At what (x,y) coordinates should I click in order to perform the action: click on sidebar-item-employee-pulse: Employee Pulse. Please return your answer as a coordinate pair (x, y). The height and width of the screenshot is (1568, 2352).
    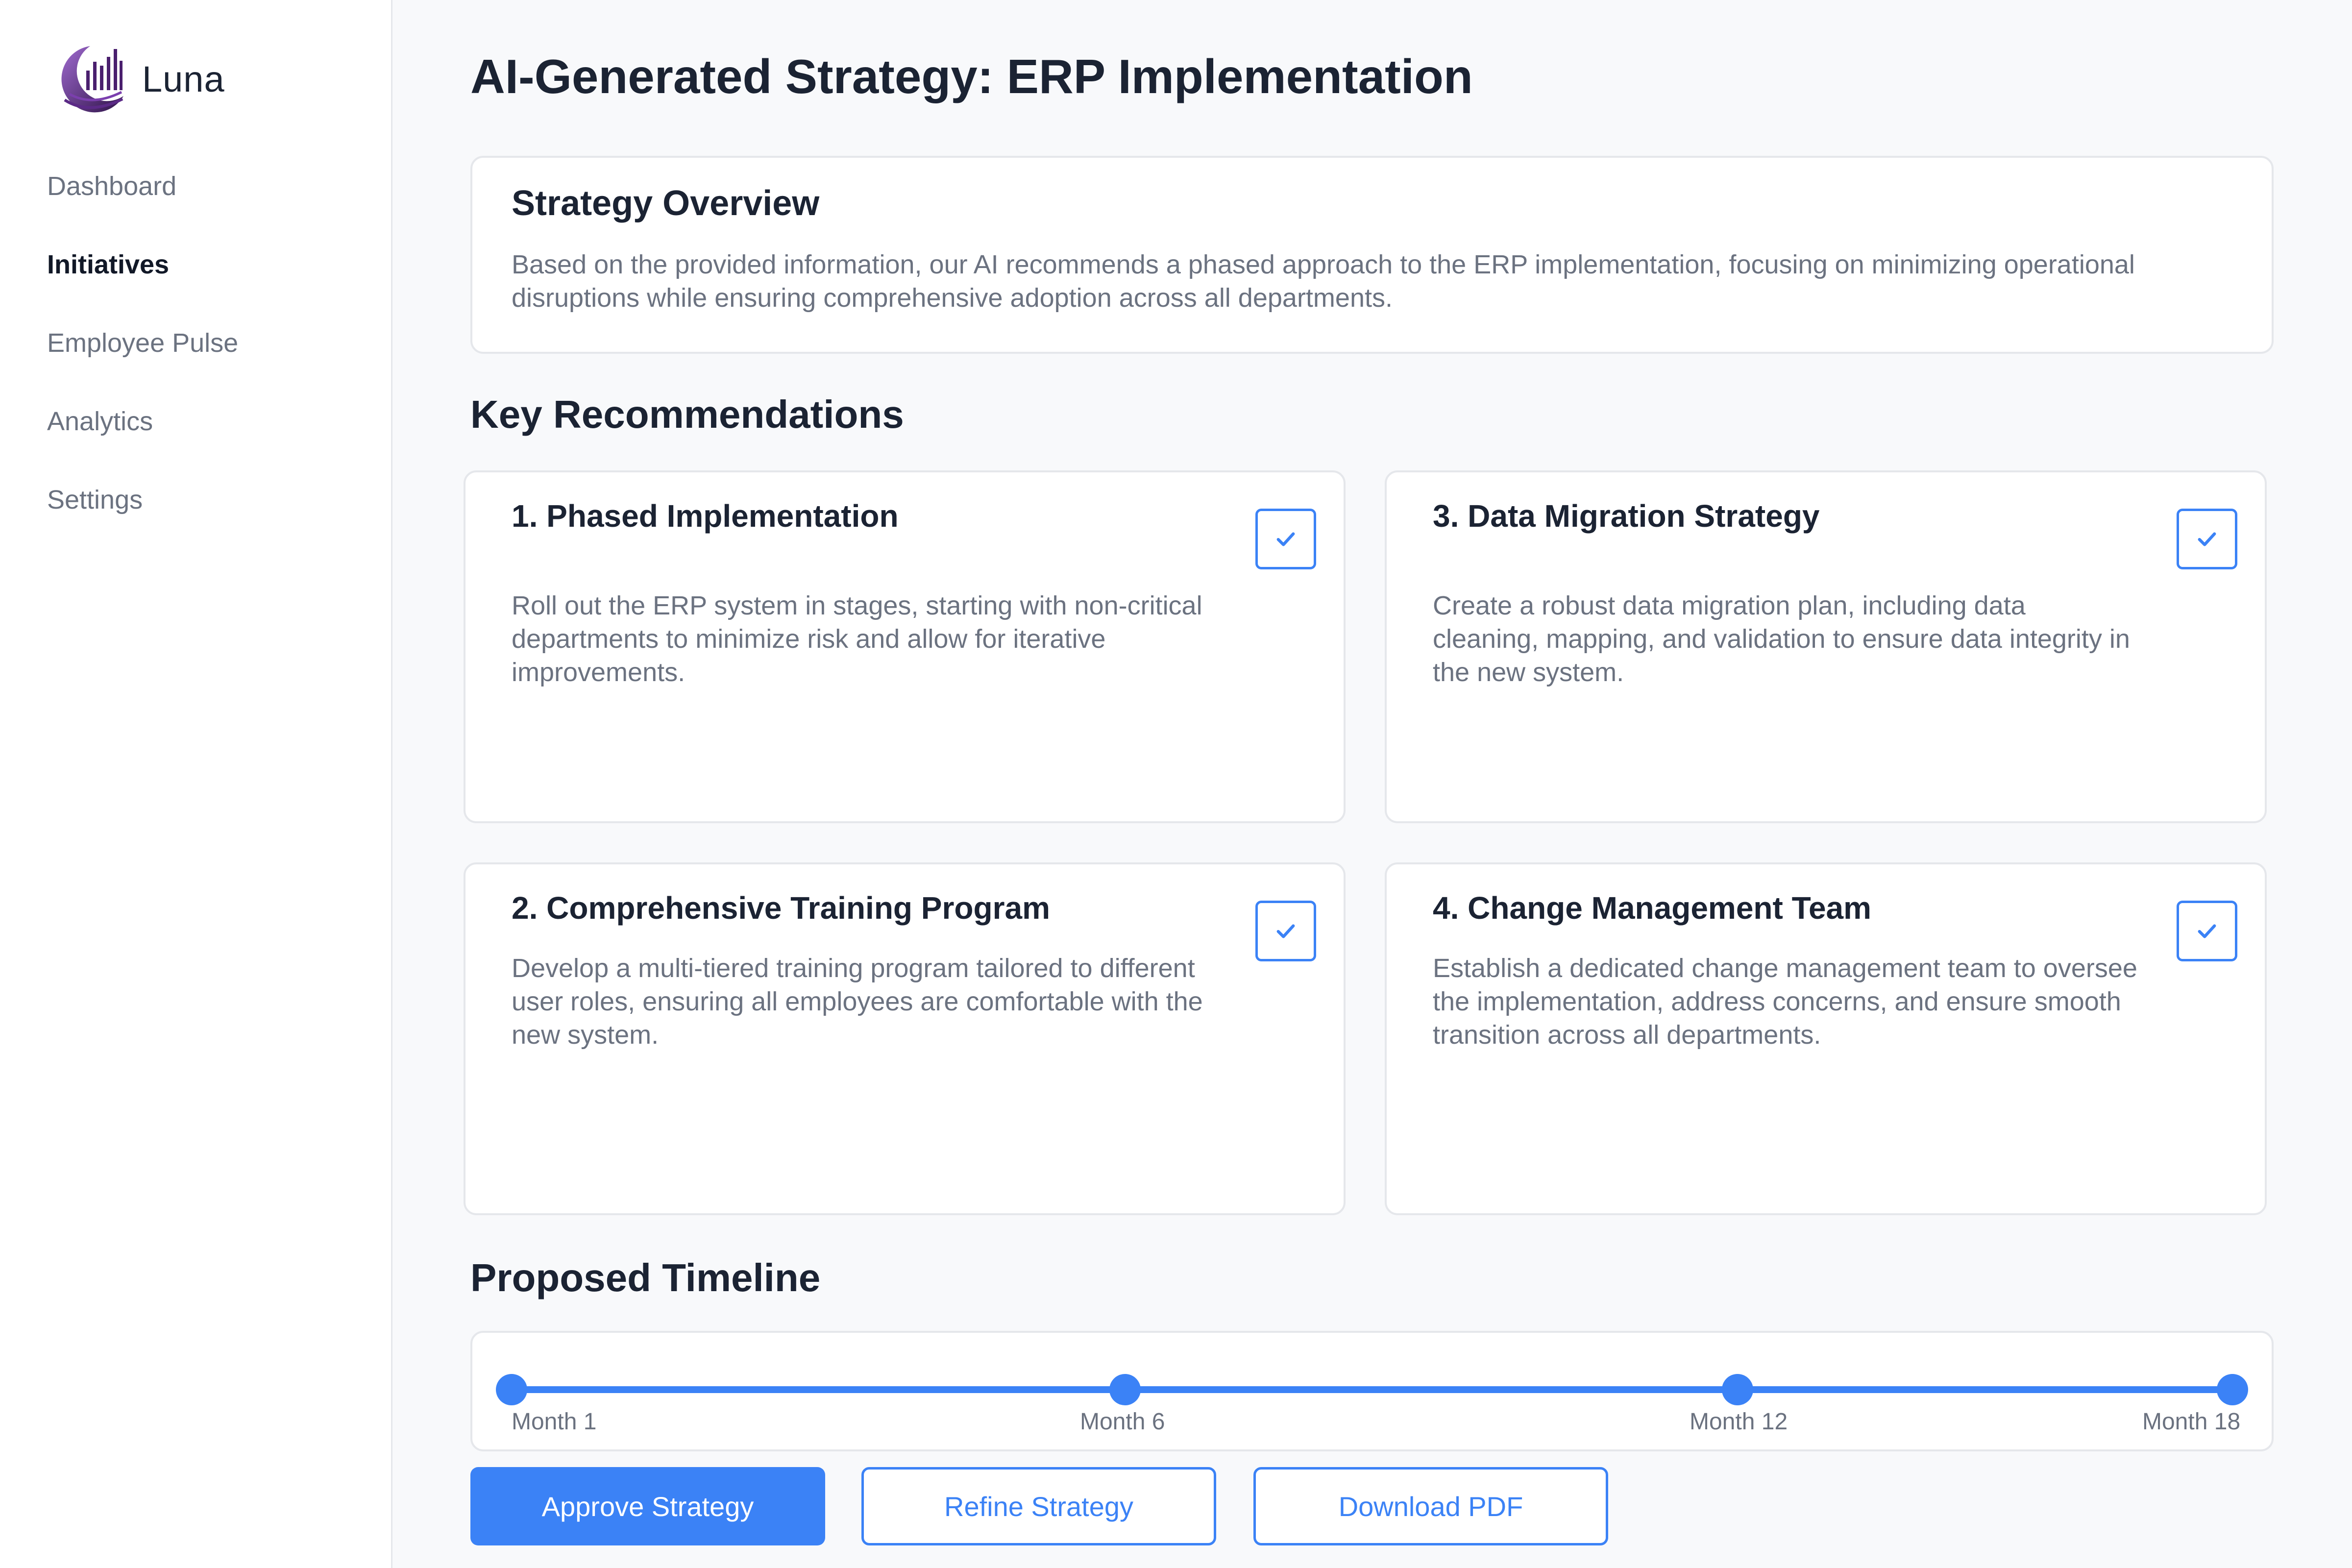
    Looking at the image, I should click on (142, 362).